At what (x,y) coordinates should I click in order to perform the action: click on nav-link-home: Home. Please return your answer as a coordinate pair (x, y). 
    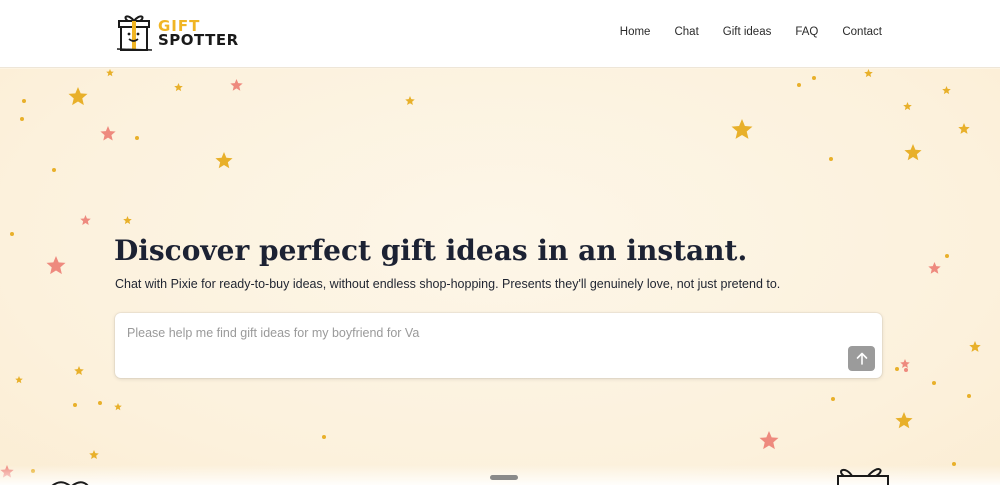
    Looking at the image, I should click on (635, 32).